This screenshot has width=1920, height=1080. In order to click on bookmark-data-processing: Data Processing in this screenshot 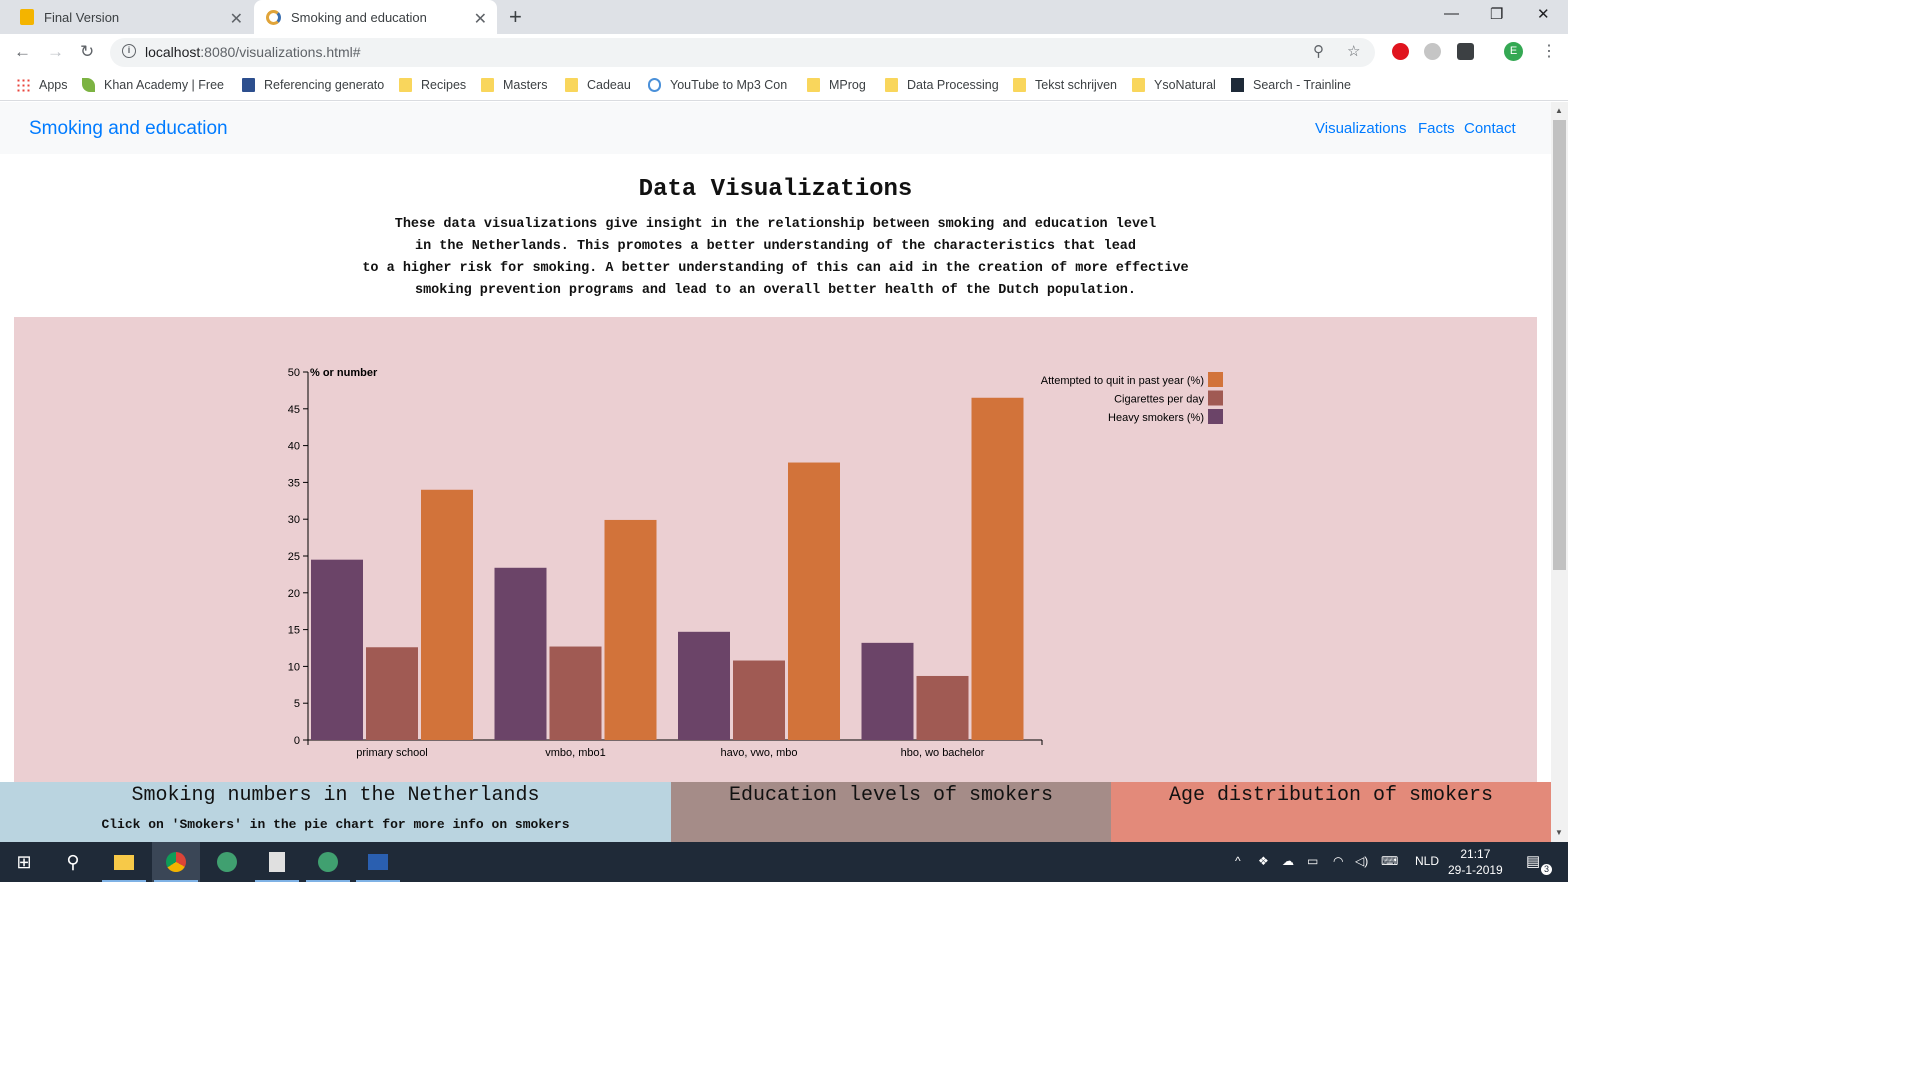, I will do `click(942, 85)`.